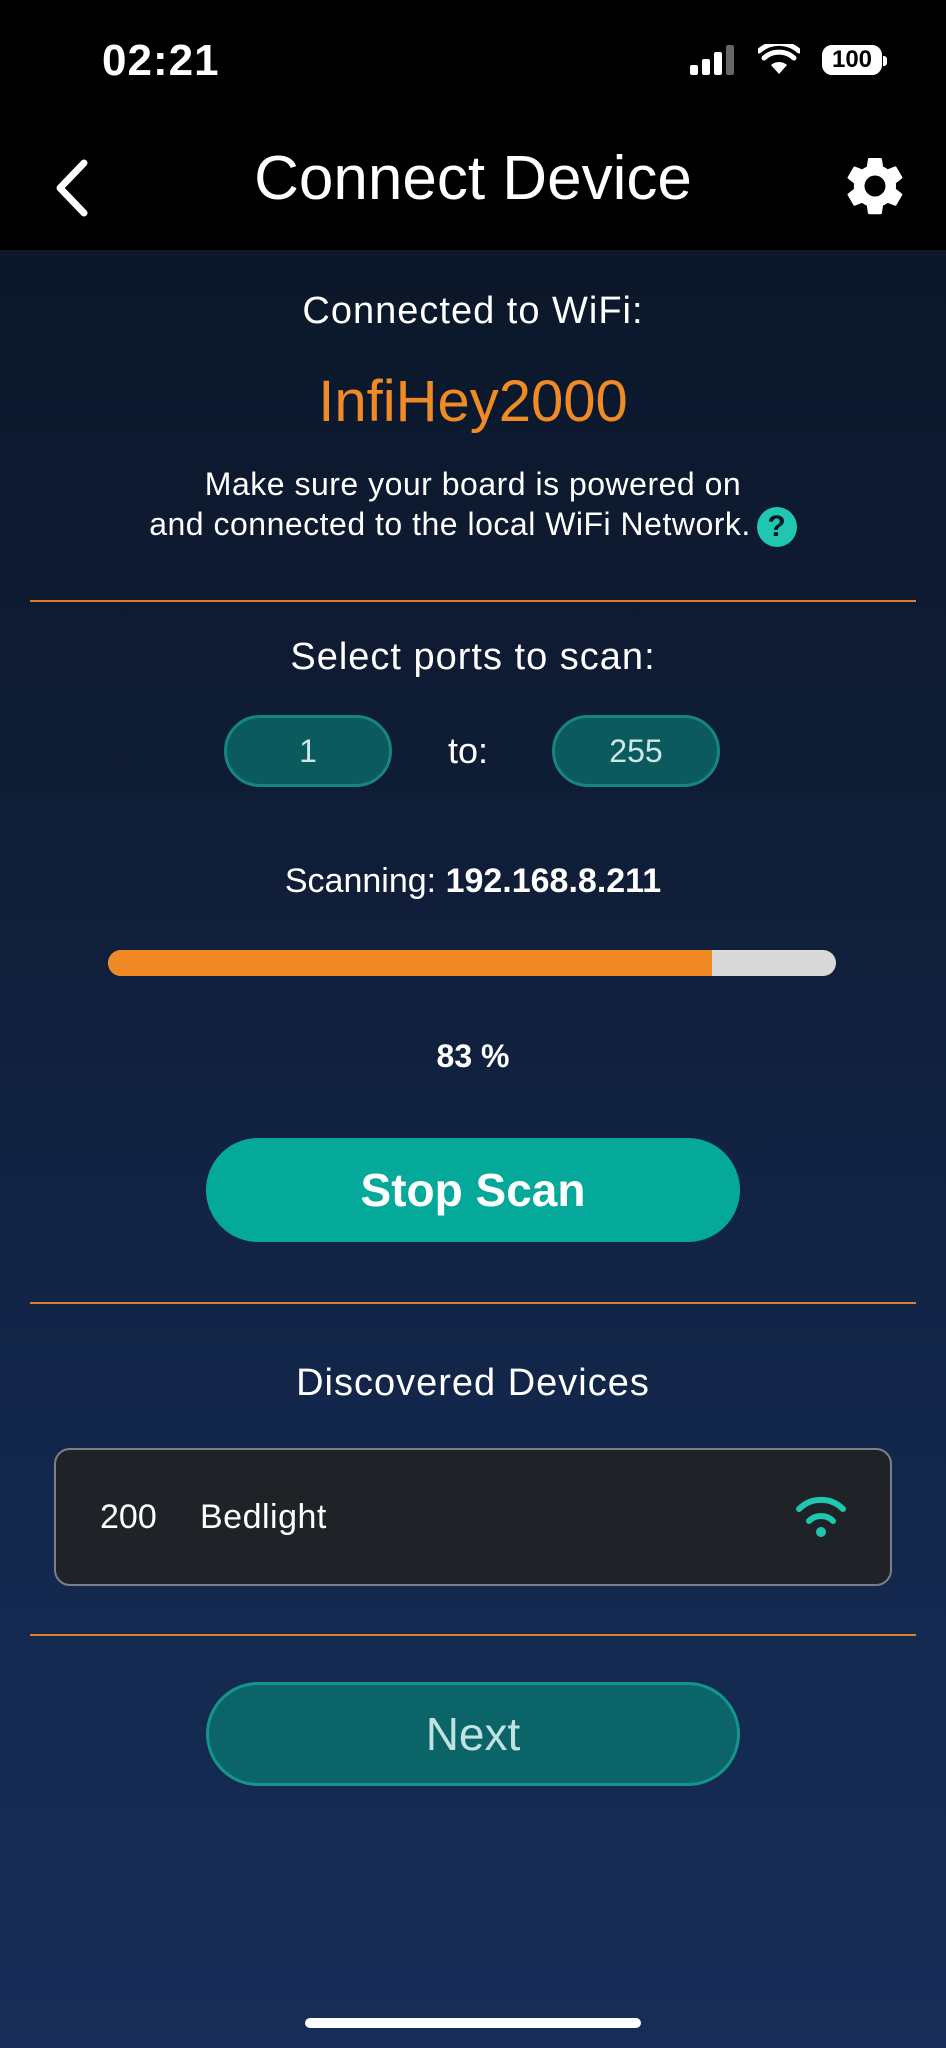 The image size is (946, 2048). Describe the element at coordinates (779, 59) in the screenshot. I see `wifi-status-icon` at that location.